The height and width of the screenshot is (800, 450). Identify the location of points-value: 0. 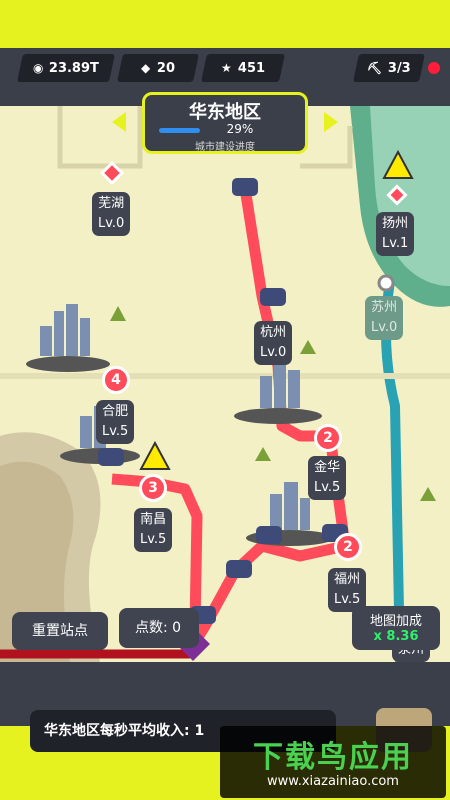
(177, 628).